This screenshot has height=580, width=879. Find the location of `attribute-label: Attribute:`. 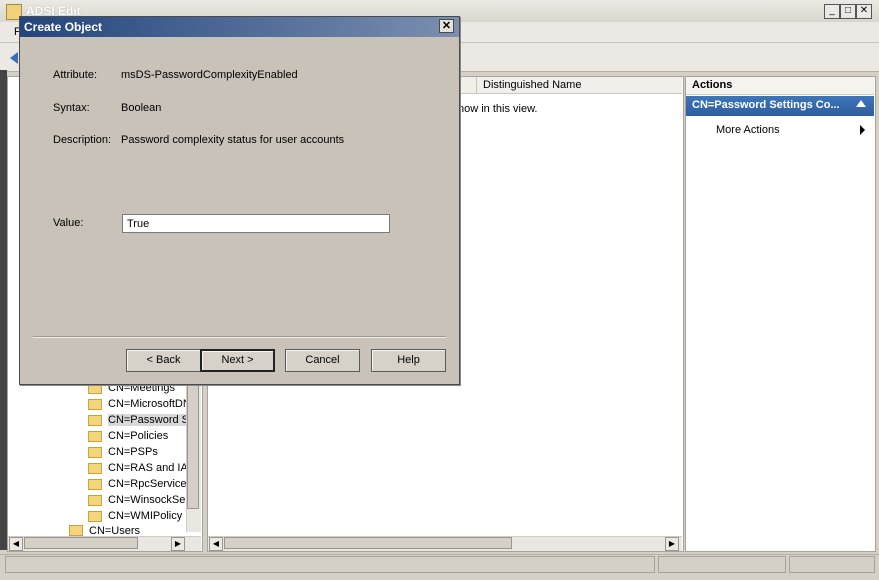

attribute-label: Attribute: is located at coordinates (75, 75).